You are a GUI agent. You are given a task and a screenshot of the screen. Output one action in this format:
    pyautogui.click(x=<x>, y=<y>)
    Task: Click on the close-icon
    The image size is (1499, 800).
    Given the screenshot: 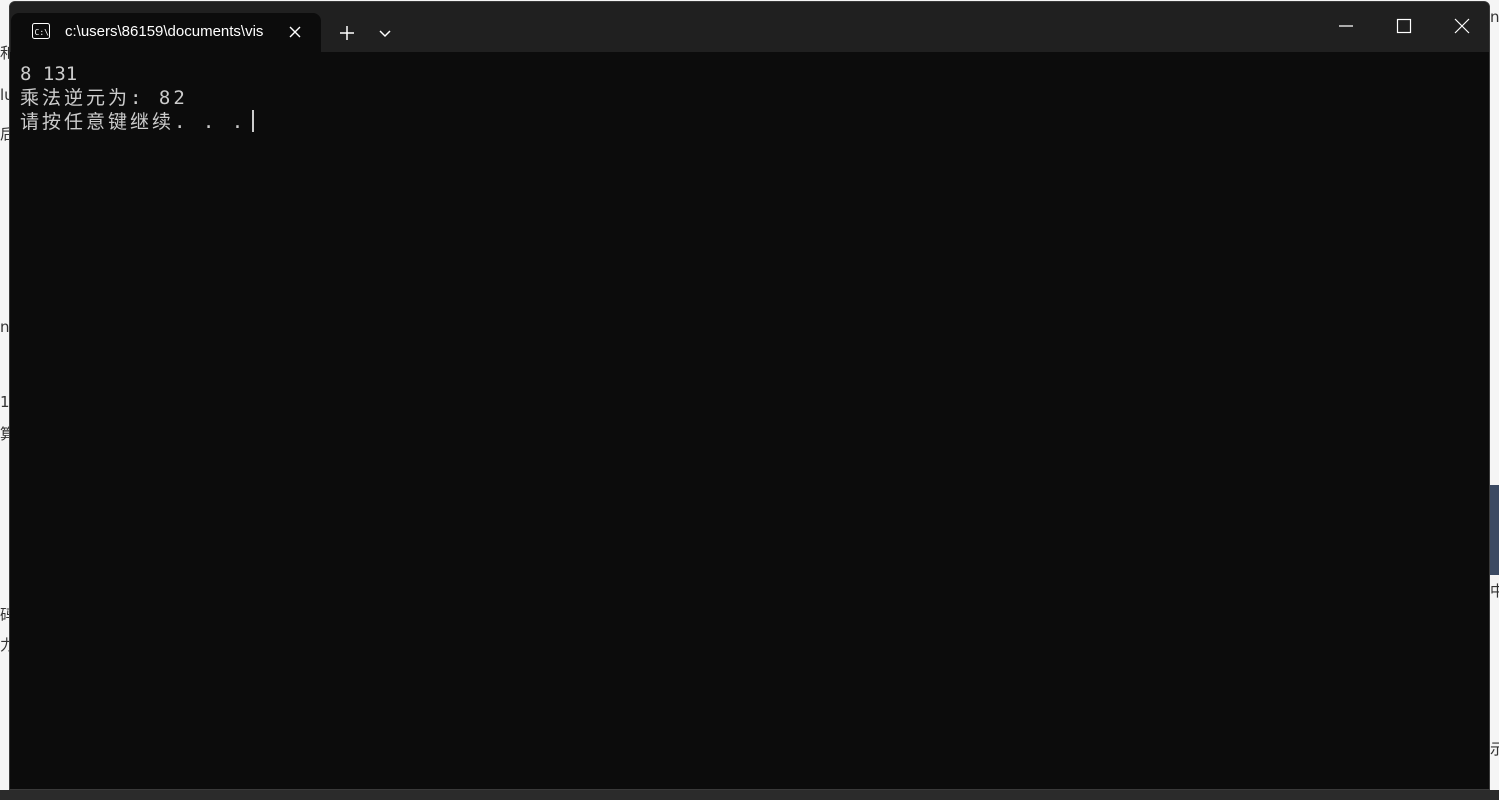 What is the action you would take?
    pyautogui.click(x=1462, y=26)
    